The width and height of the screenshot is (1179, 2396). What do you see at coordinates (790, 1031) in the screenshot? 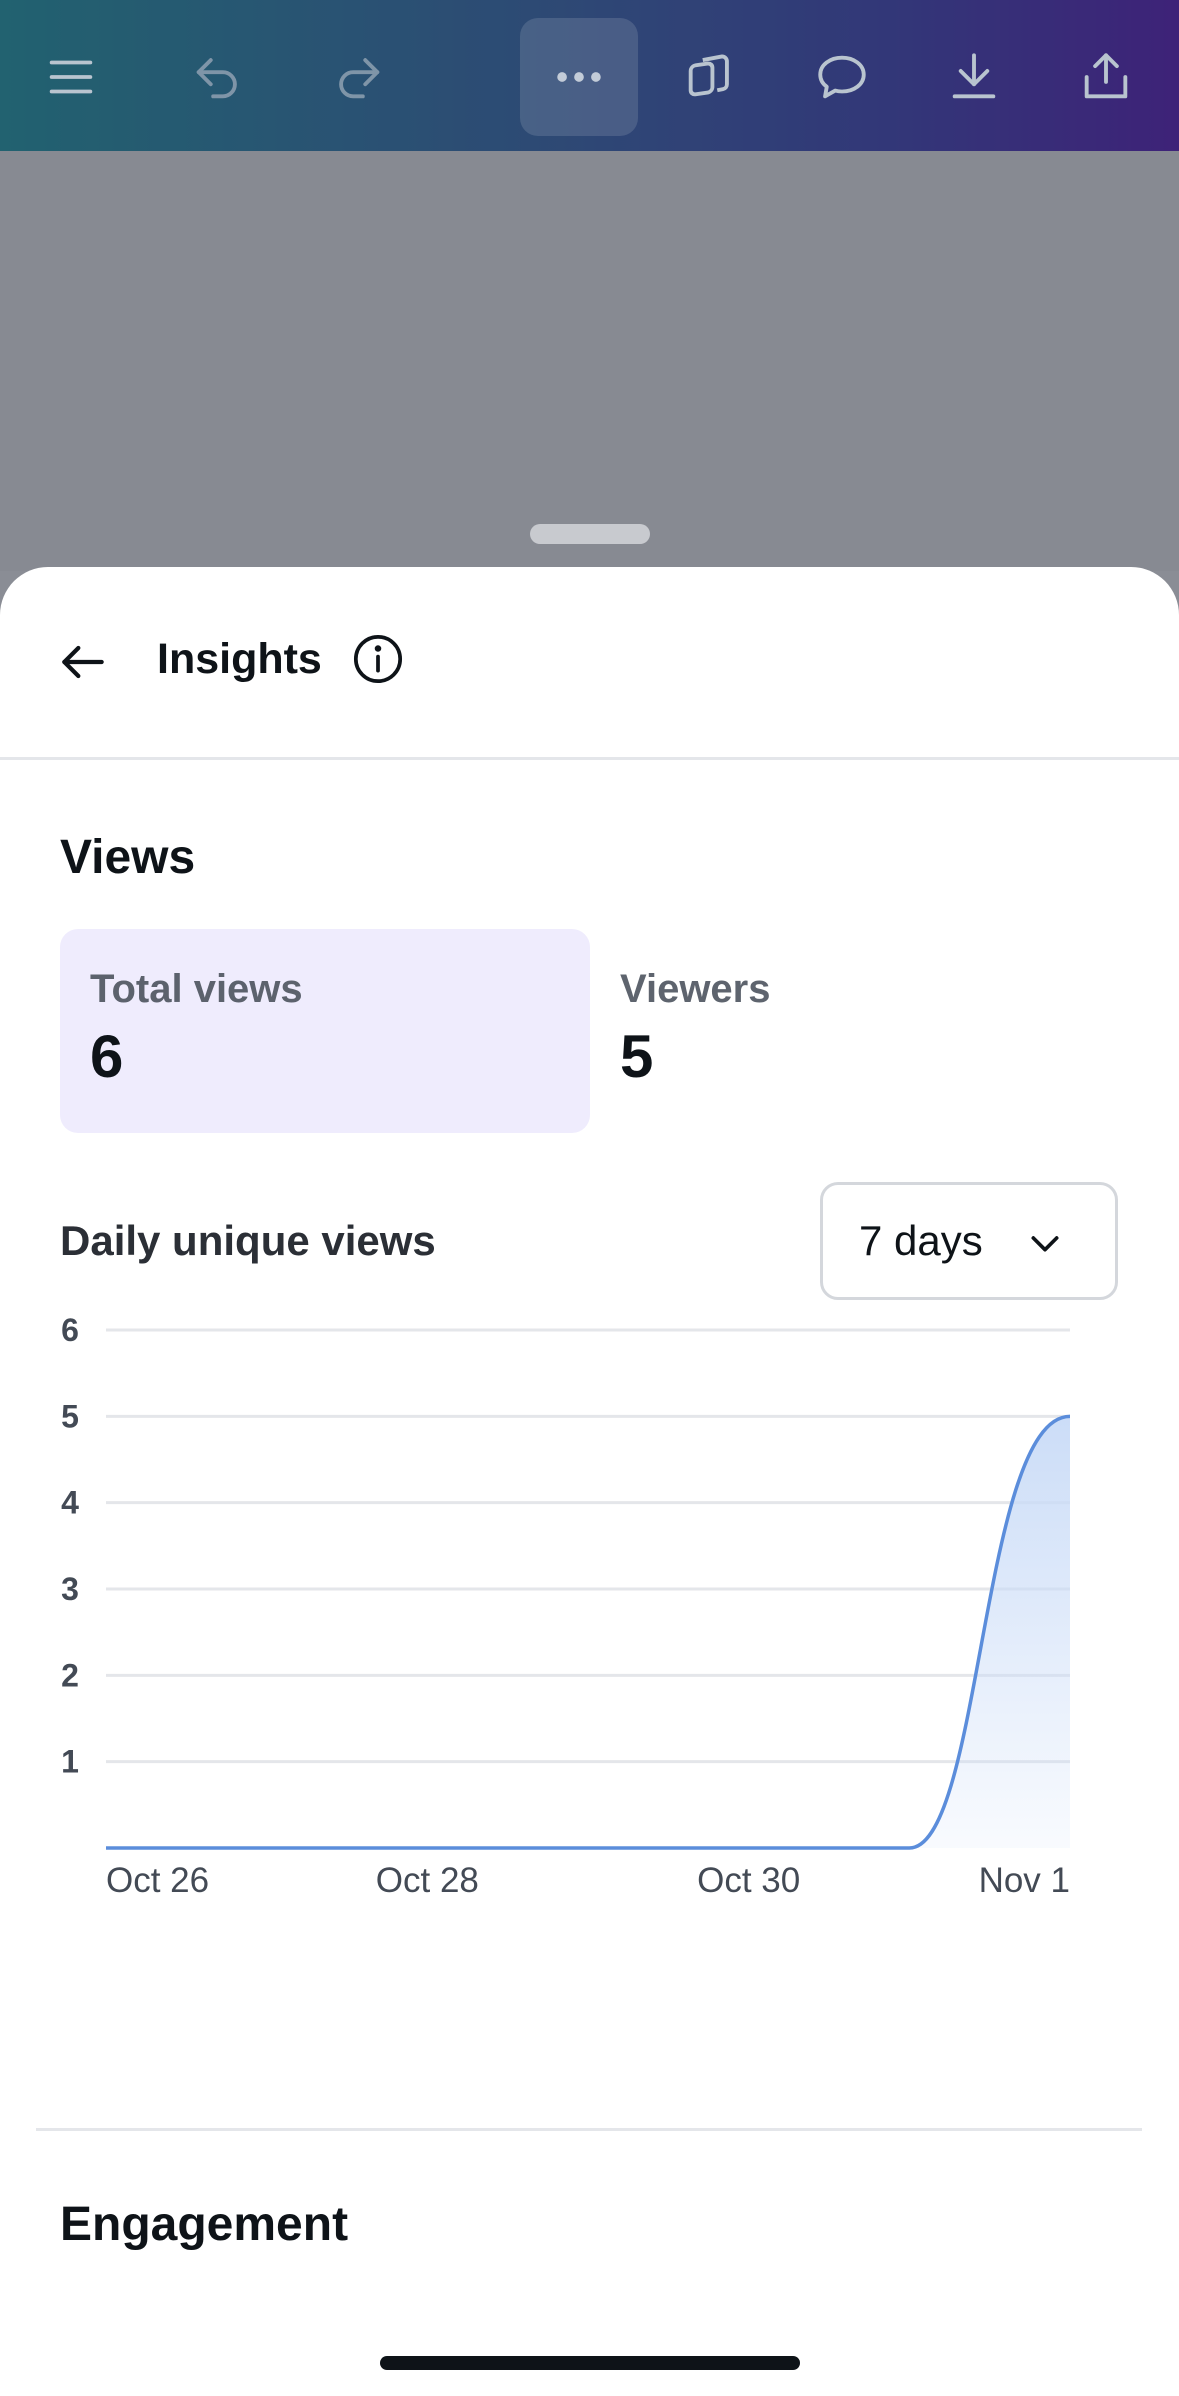
I see `viewers-card: Viewers 5` at bounding box center [790, 1031].